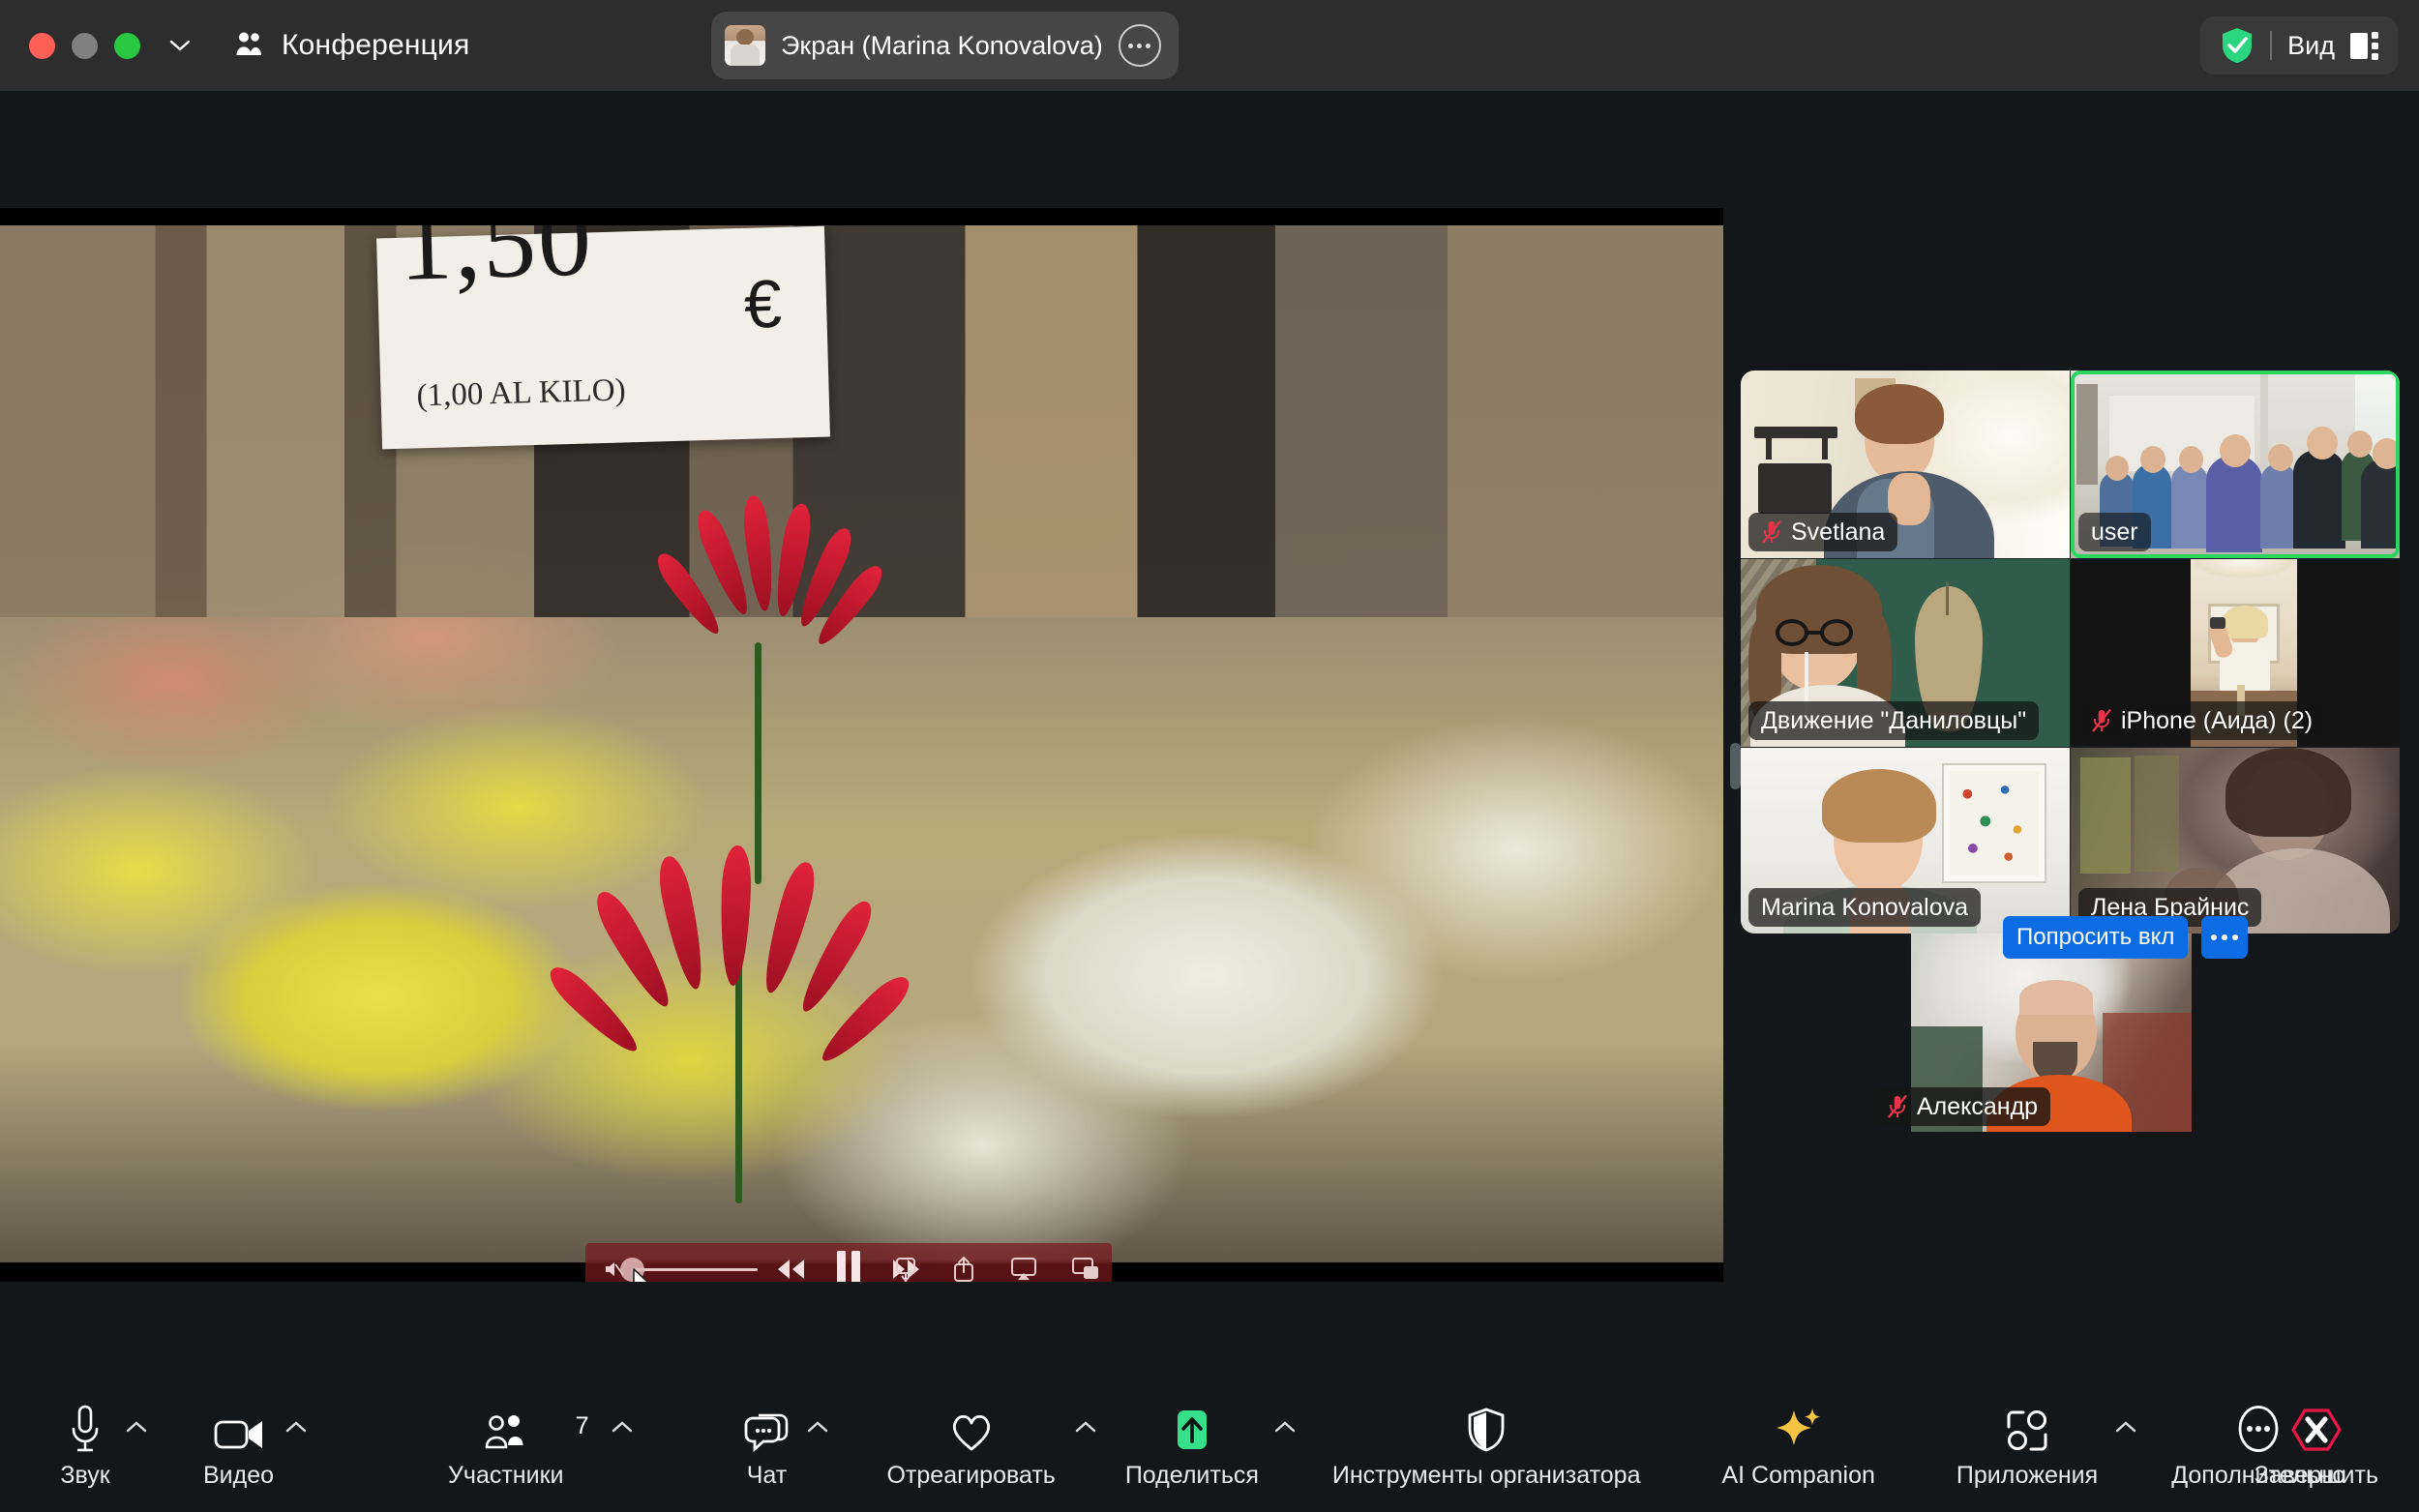 This screenshot has width=2419, height=1512. I want to click on participant-name-badge: user, so click(2114, 532).